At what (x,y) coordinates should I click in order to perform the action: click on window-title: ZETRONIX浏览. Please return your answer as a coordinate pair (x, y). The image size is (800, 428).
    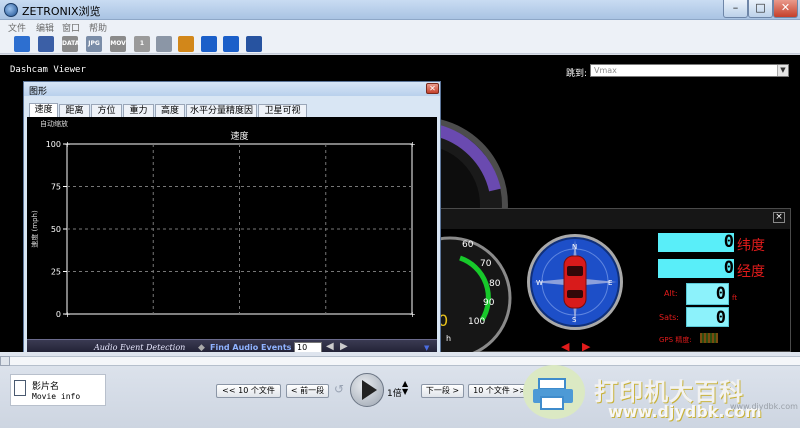
    Looking at the image, I should click on (61, 11).